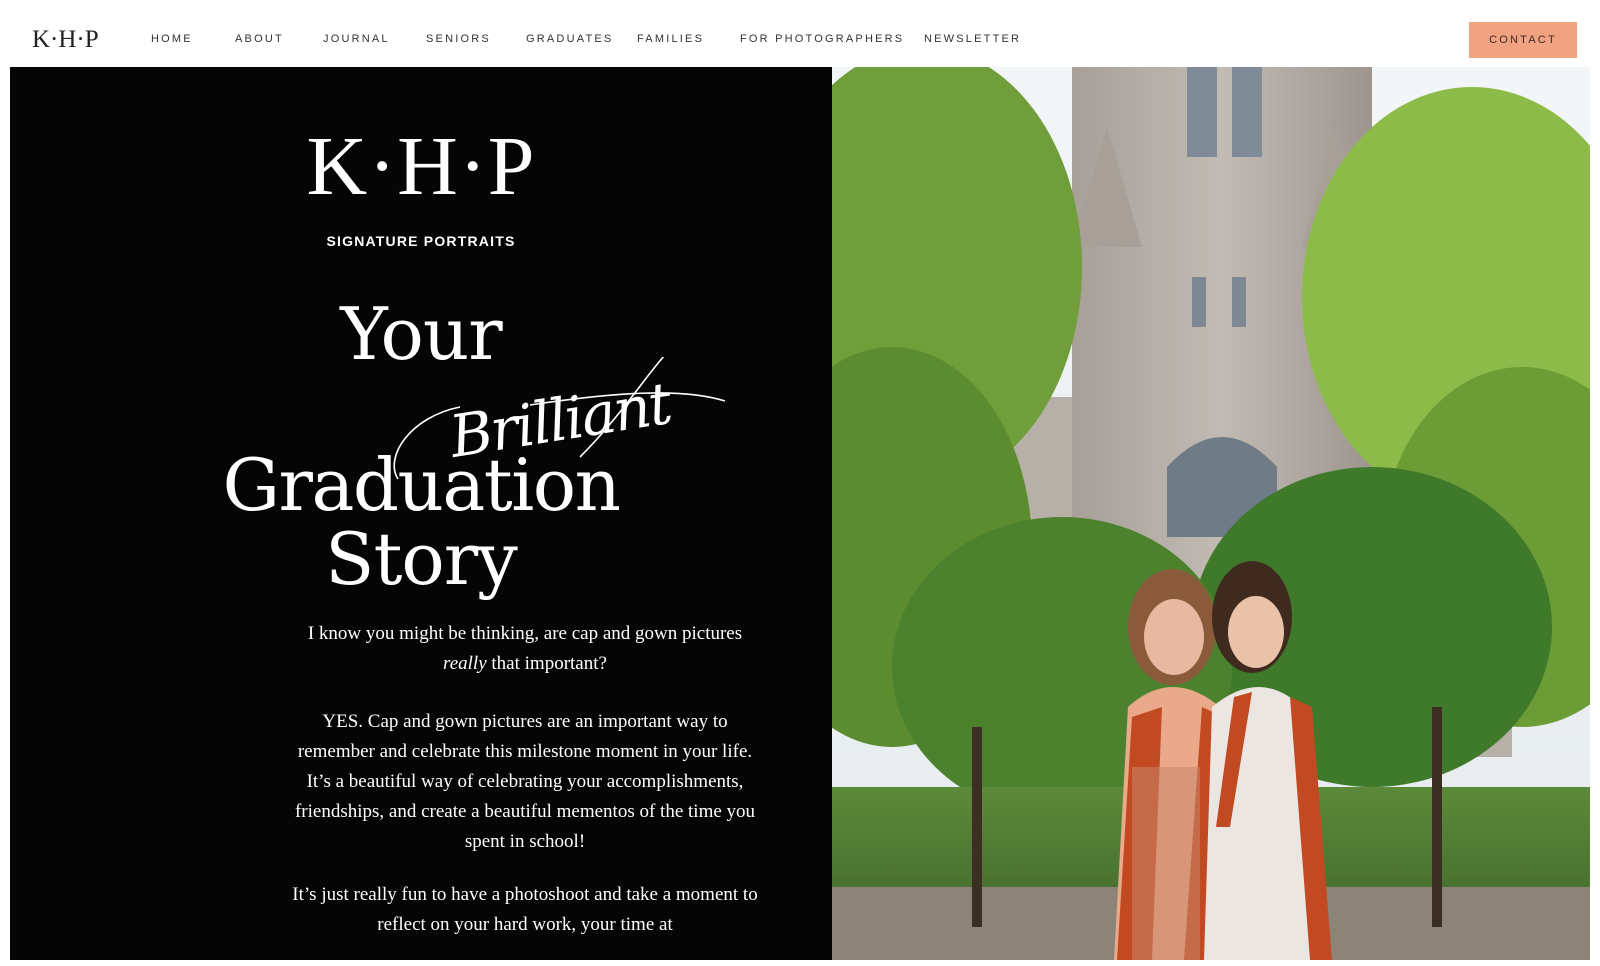 This screenshot has width=1600, height=966. What do you see at coordinates (259, 39) in the screenshot?
I see `nav-about: ABOUT` at bounding box center [259, 39].